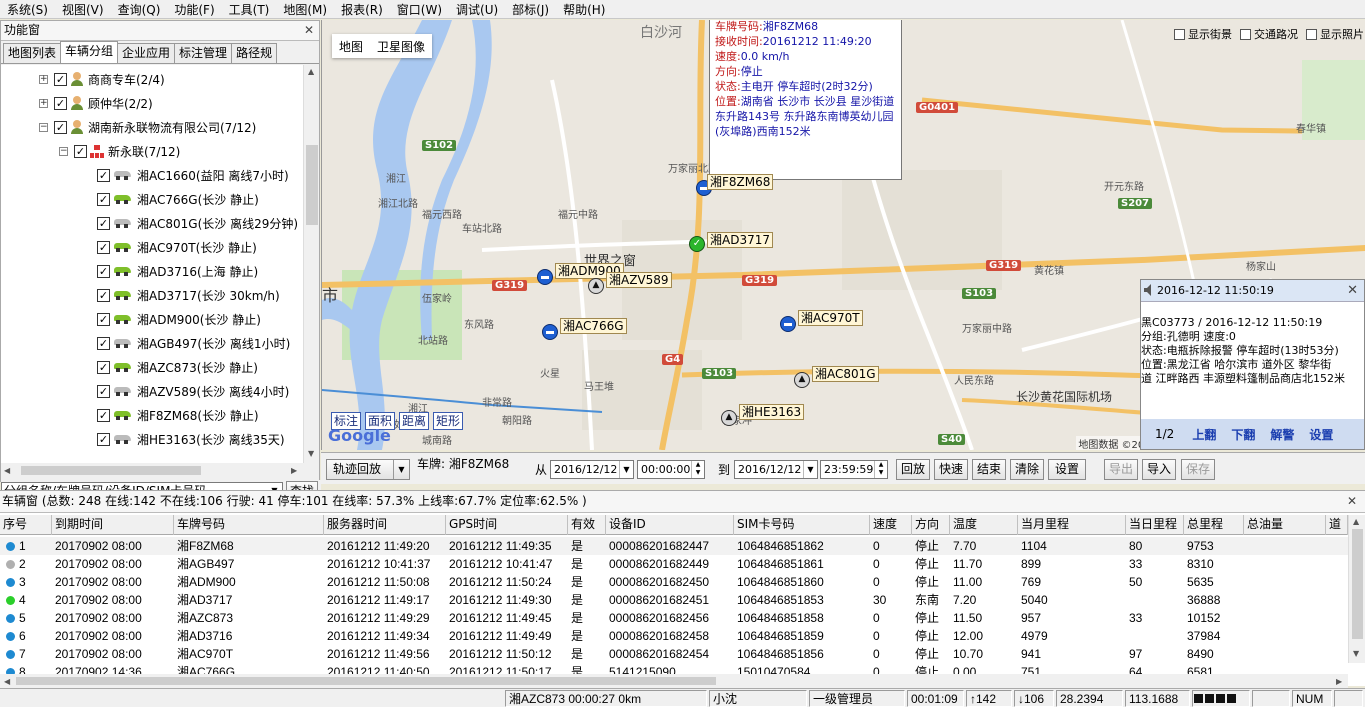  Describe the element at coordinates (670, 525) in the screenshot. I see `column-header: 设备ID` at that location.